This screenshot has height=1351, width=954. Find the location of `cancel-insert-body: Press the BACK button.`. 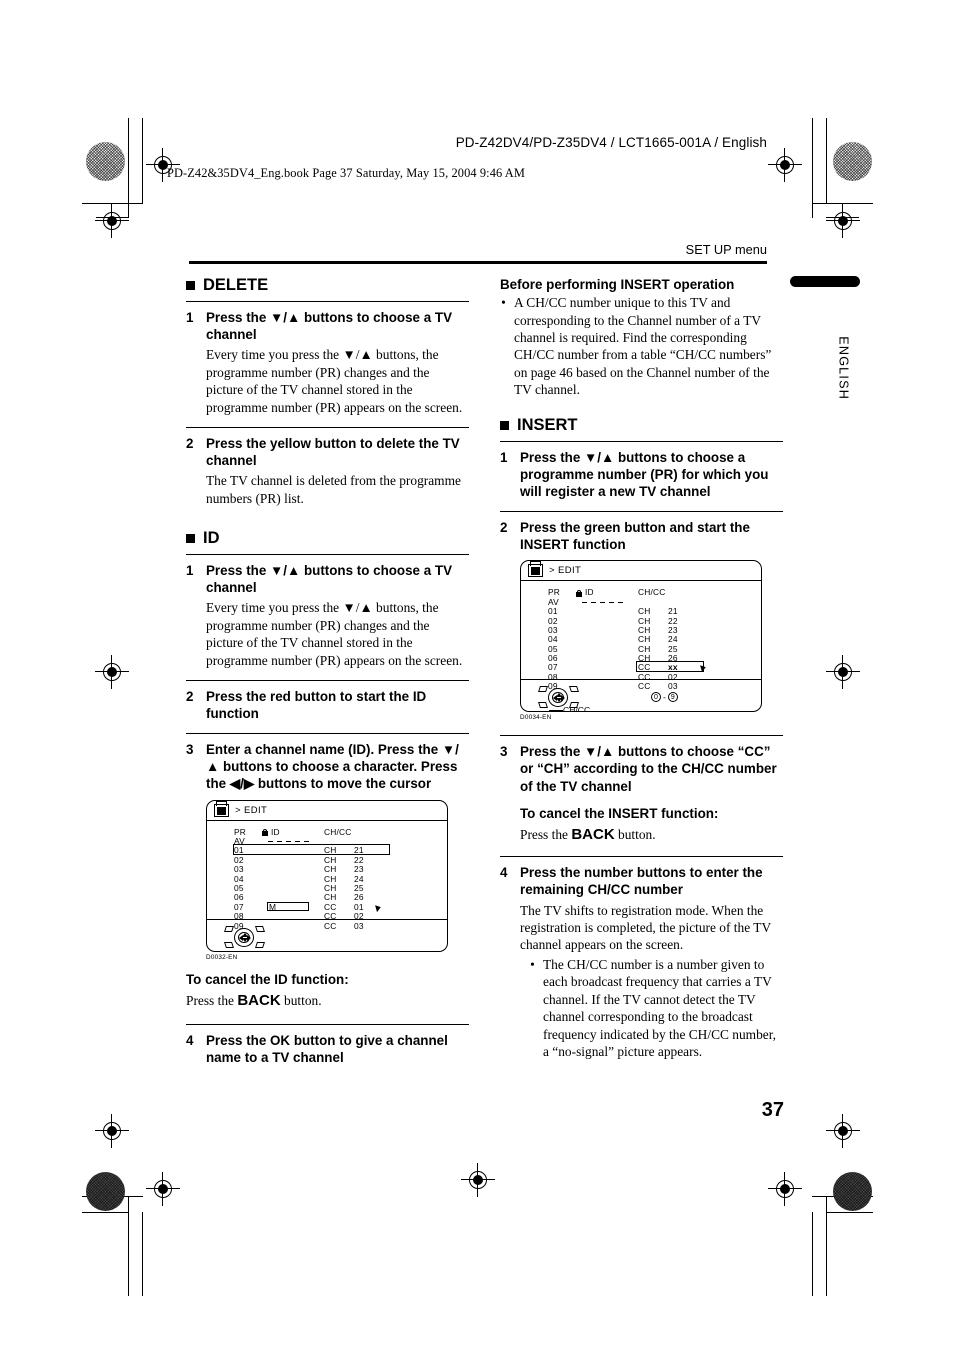

cancel-insert-body: Press the BACK button. is located at coordinates (651, 835).